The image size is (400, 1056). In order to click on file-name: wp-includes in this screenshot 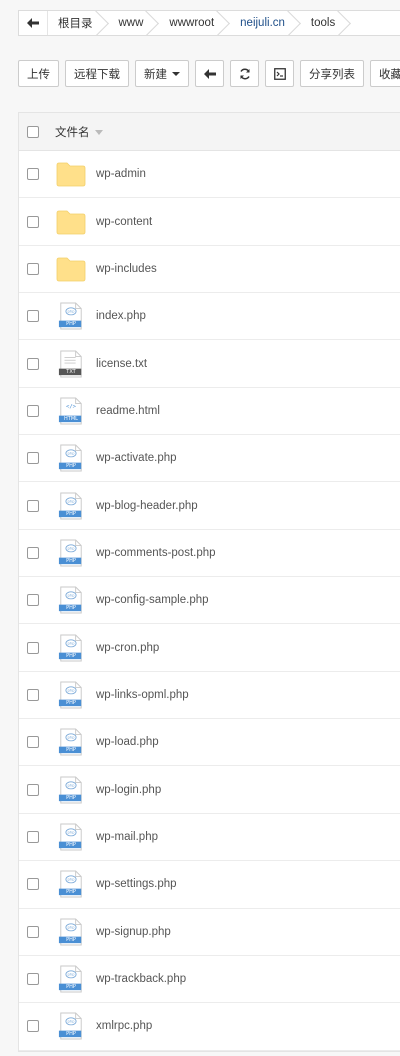, I will do `click(126, 269)`.